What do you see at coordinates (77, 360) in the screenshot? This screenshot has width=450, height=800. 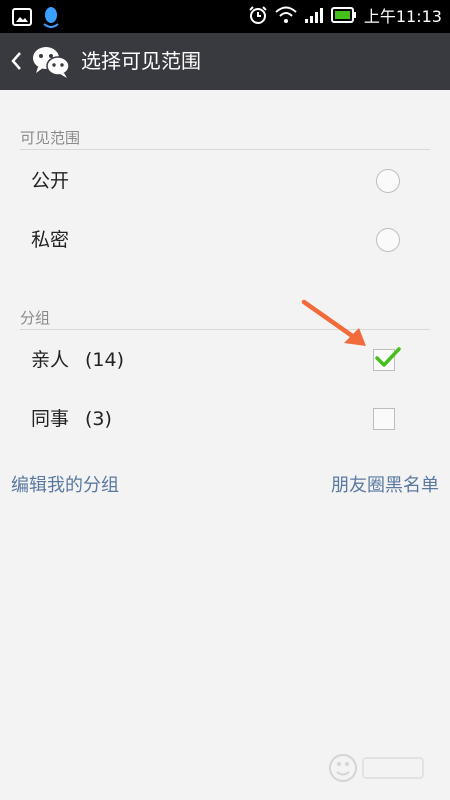 I see `group-label: 亲人 (14)` at bounding box center [77, 360].